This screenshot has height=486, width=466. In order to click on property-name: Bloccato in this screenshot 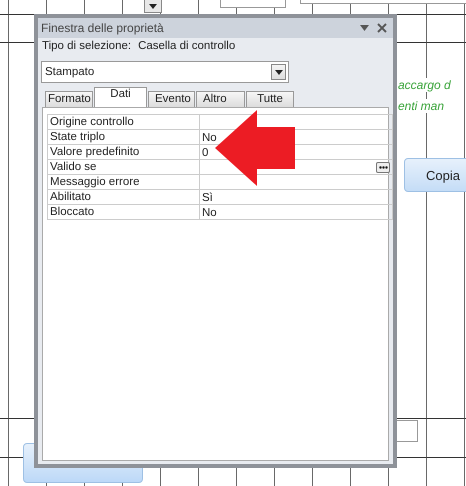, I will do `click(72, 212)`.